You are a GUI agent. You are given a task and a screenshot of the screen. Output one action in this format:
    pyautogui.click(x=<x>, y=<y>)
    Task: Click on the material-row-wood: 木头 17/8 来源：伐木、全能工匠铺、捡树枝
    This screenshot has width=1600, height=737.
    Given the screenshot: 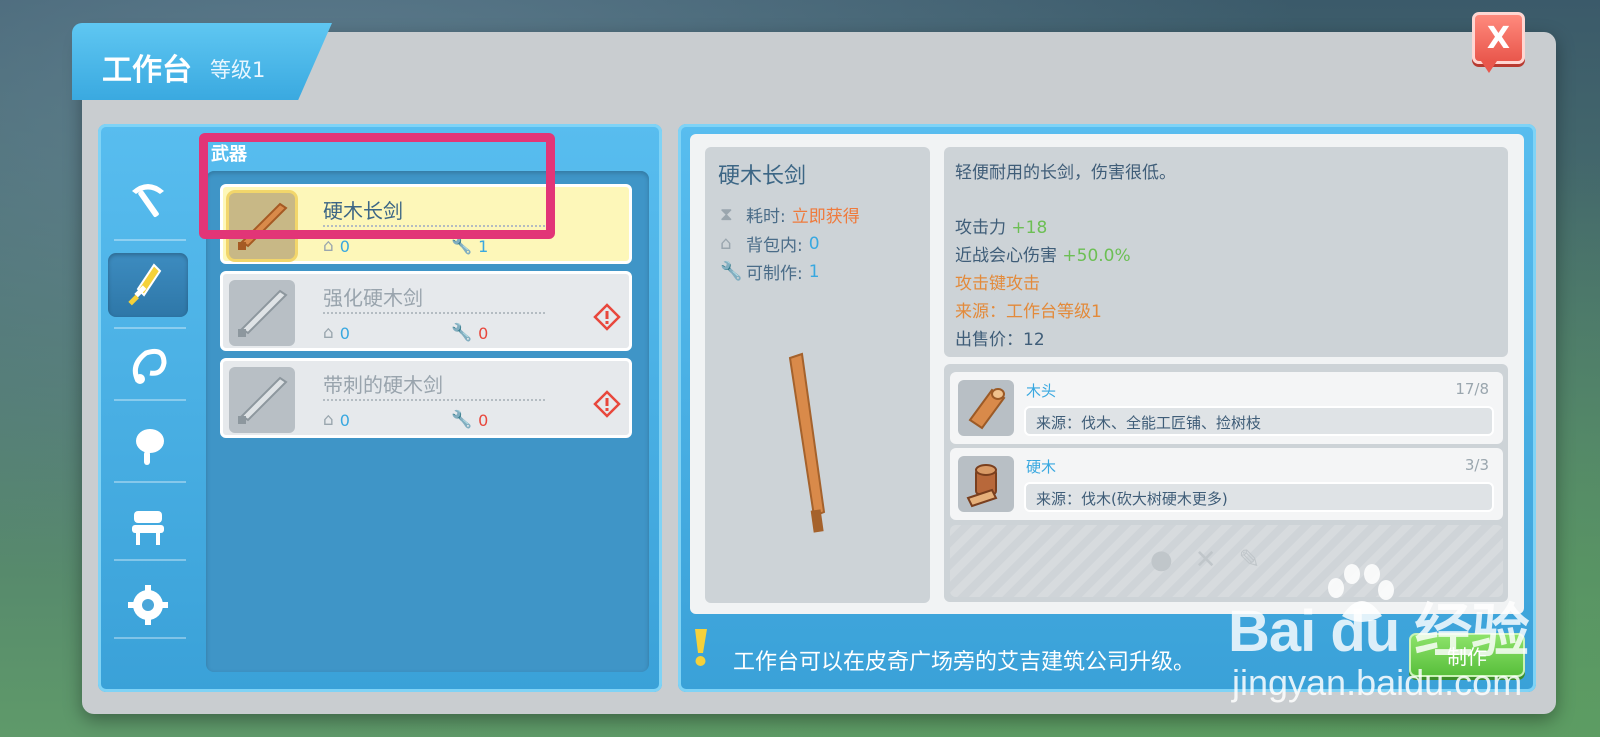 What is the action you would take?
    pyautogui.click(x=1226, y=408)
    